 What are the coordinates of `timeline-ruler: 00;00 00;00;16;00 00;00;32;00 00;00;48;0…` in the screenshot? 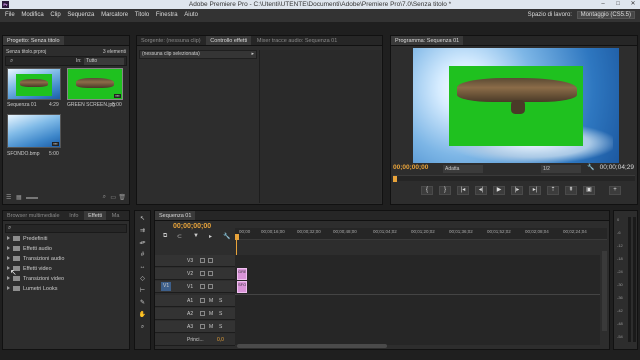 It's located at (421, 234).